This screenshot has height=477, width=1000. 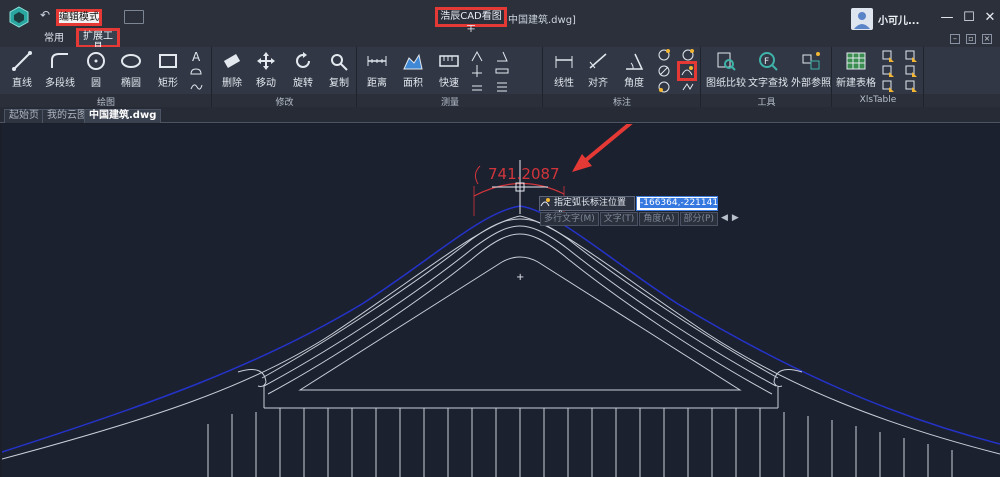 What do you see at coordinates (60, 70) in the screenshot?
I see `polyline-button: 多段线` at bounding box center [60, 70].